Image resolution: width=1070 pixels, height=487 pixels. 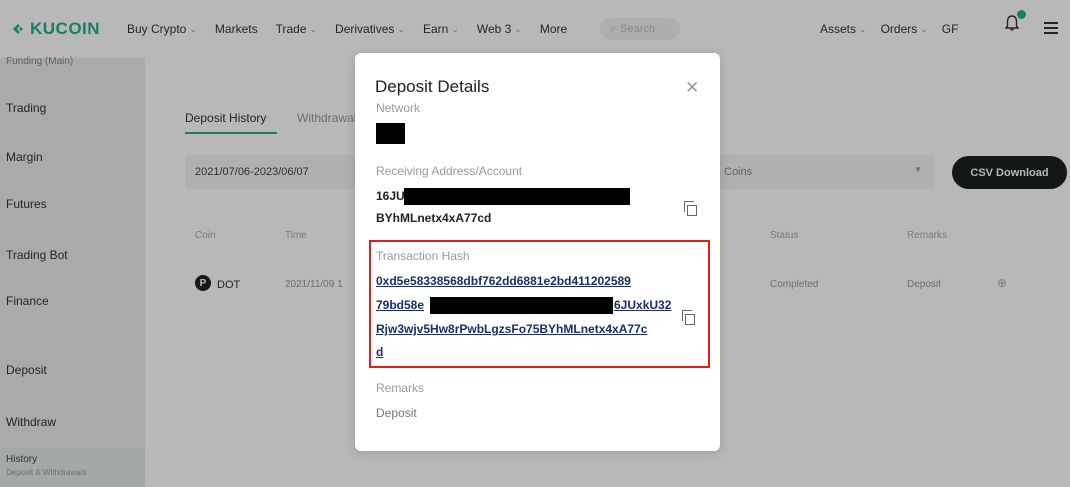 I want to click on close-icon: ✕, so click(x=692, y=88).